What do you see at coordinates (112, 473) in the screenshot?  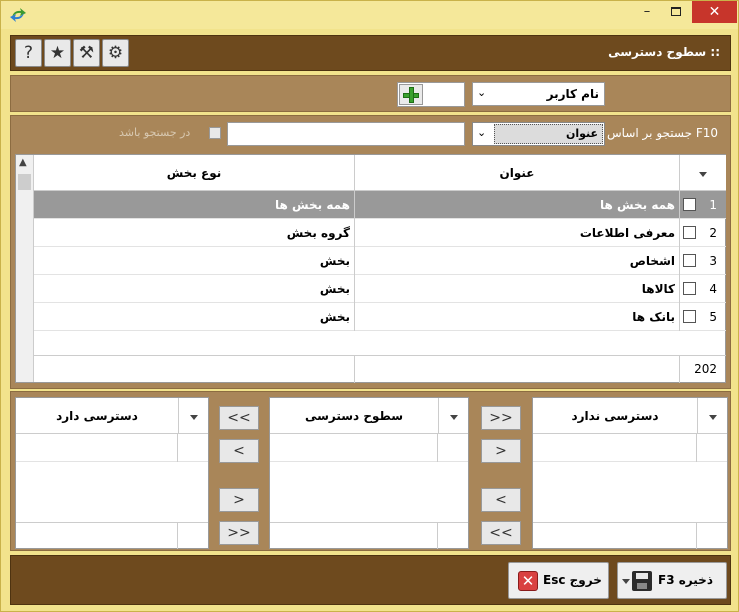 I see `has-access-list: دسترسی دارد` at bounding box center [112, 473].